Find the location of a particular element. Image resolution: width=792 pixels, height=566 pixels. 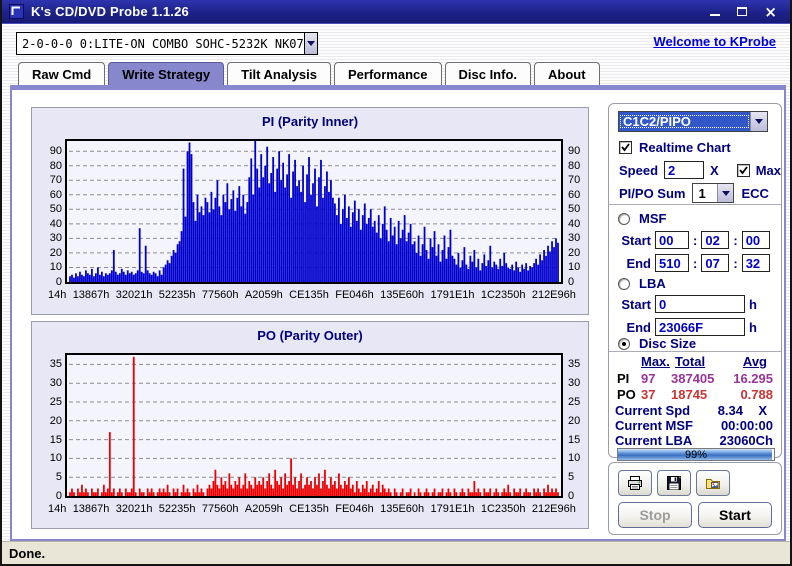

max-speed-checkbox is located at coordinates (743, 170).